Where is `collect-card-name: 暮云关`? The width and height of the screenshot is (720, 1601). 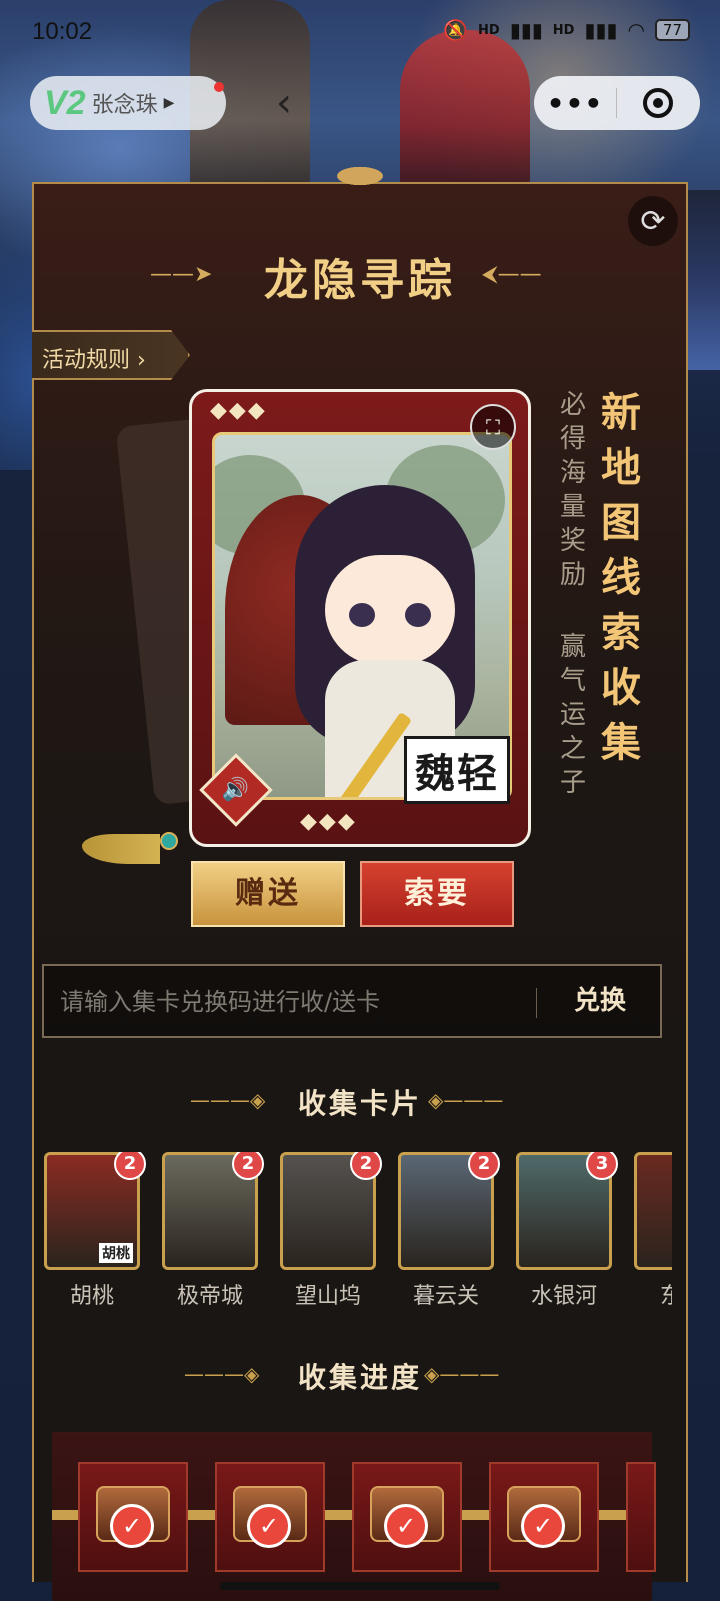
collect-card-name: 暮云关 is located at coordinates (445, 1296).